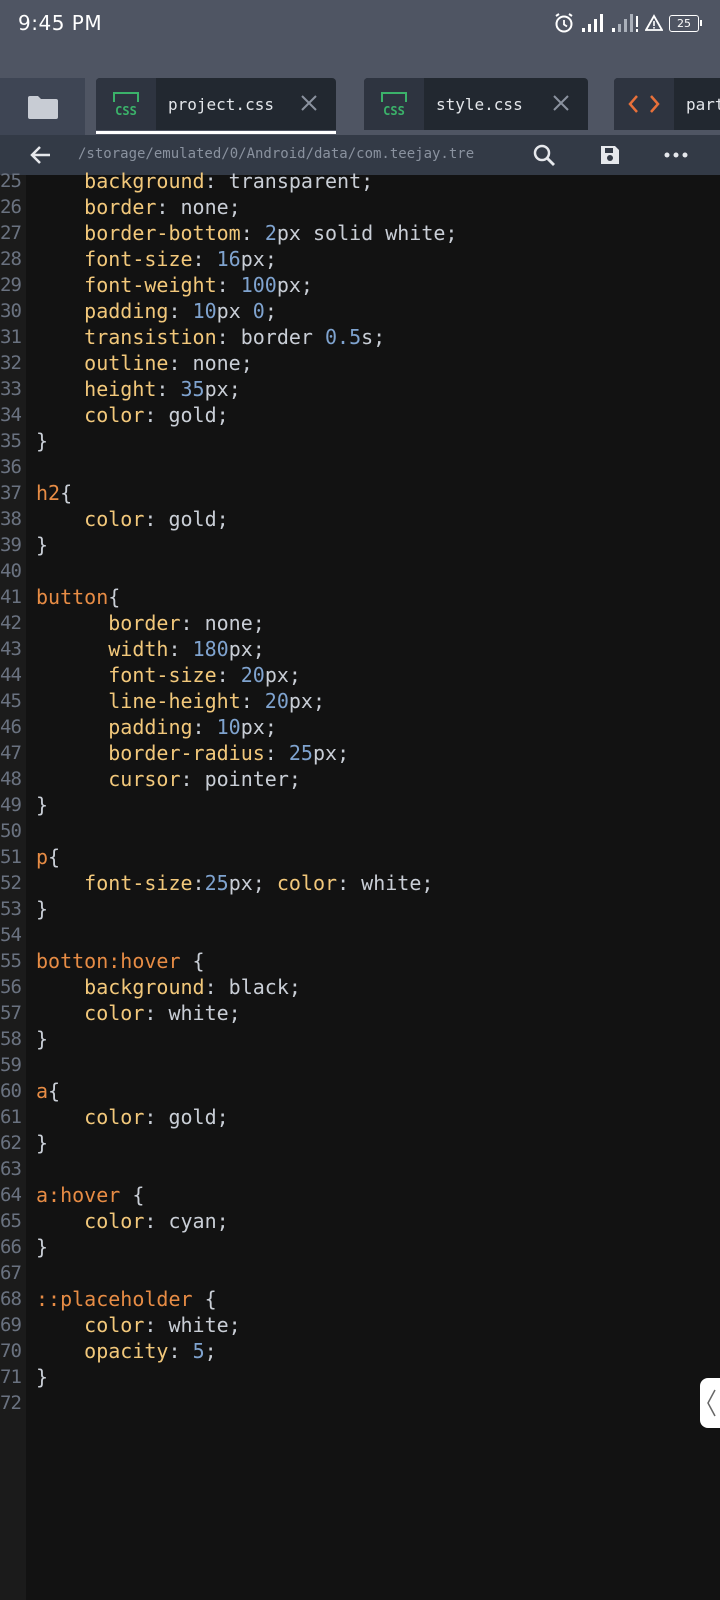  Describe the element at coordinates (168, 363) in the screenshot. I see `code-text: outline: none;` at that location.